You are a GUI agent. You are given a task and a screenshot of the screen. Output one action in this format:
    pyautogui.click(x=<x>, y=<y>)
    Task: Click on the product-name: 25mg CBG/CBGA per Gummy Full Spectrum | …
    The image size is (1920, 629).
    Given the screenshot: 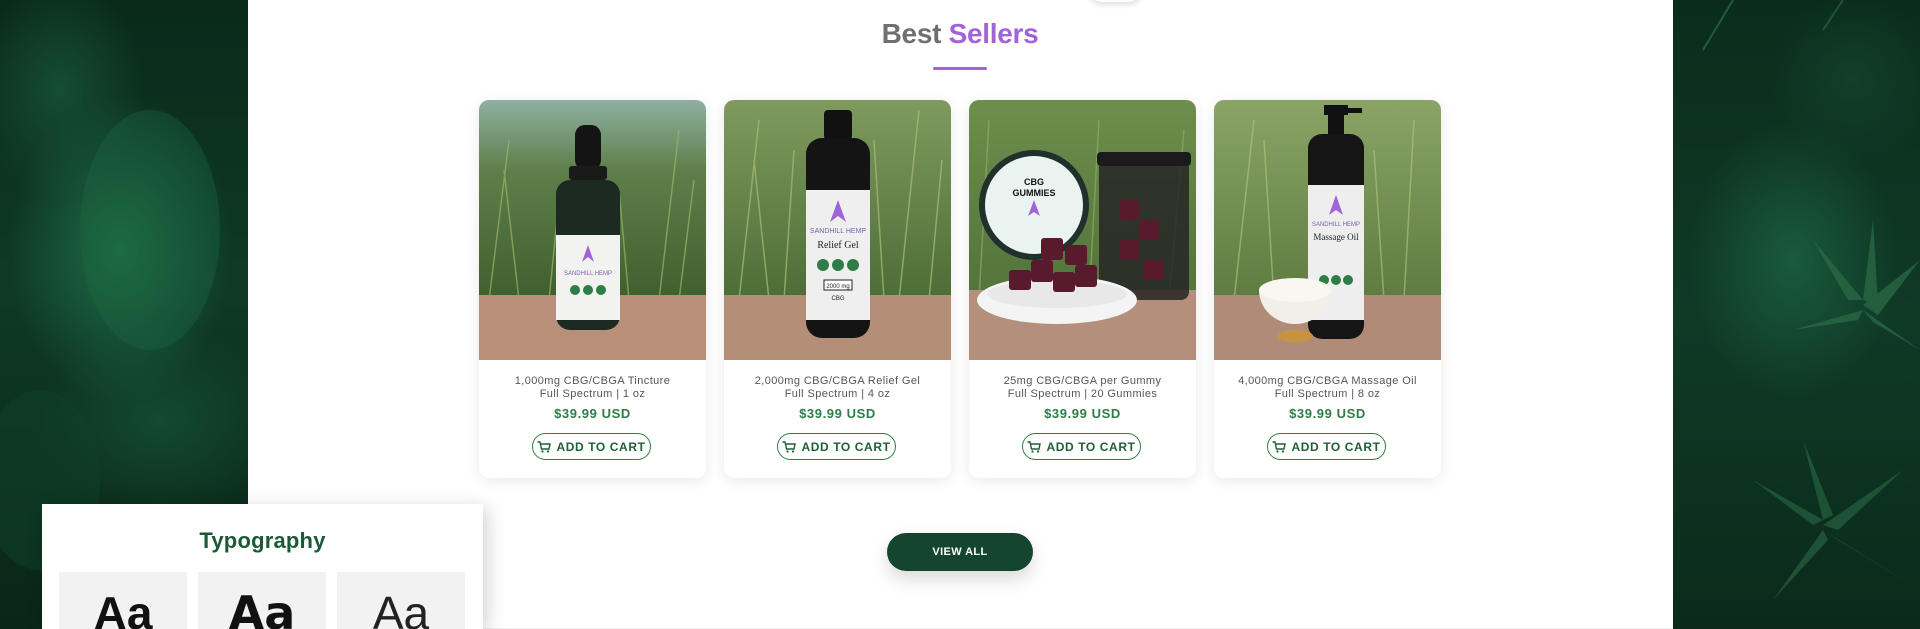 What is the action you would take?
    pyautogui.click(x=1082, y=388)
    